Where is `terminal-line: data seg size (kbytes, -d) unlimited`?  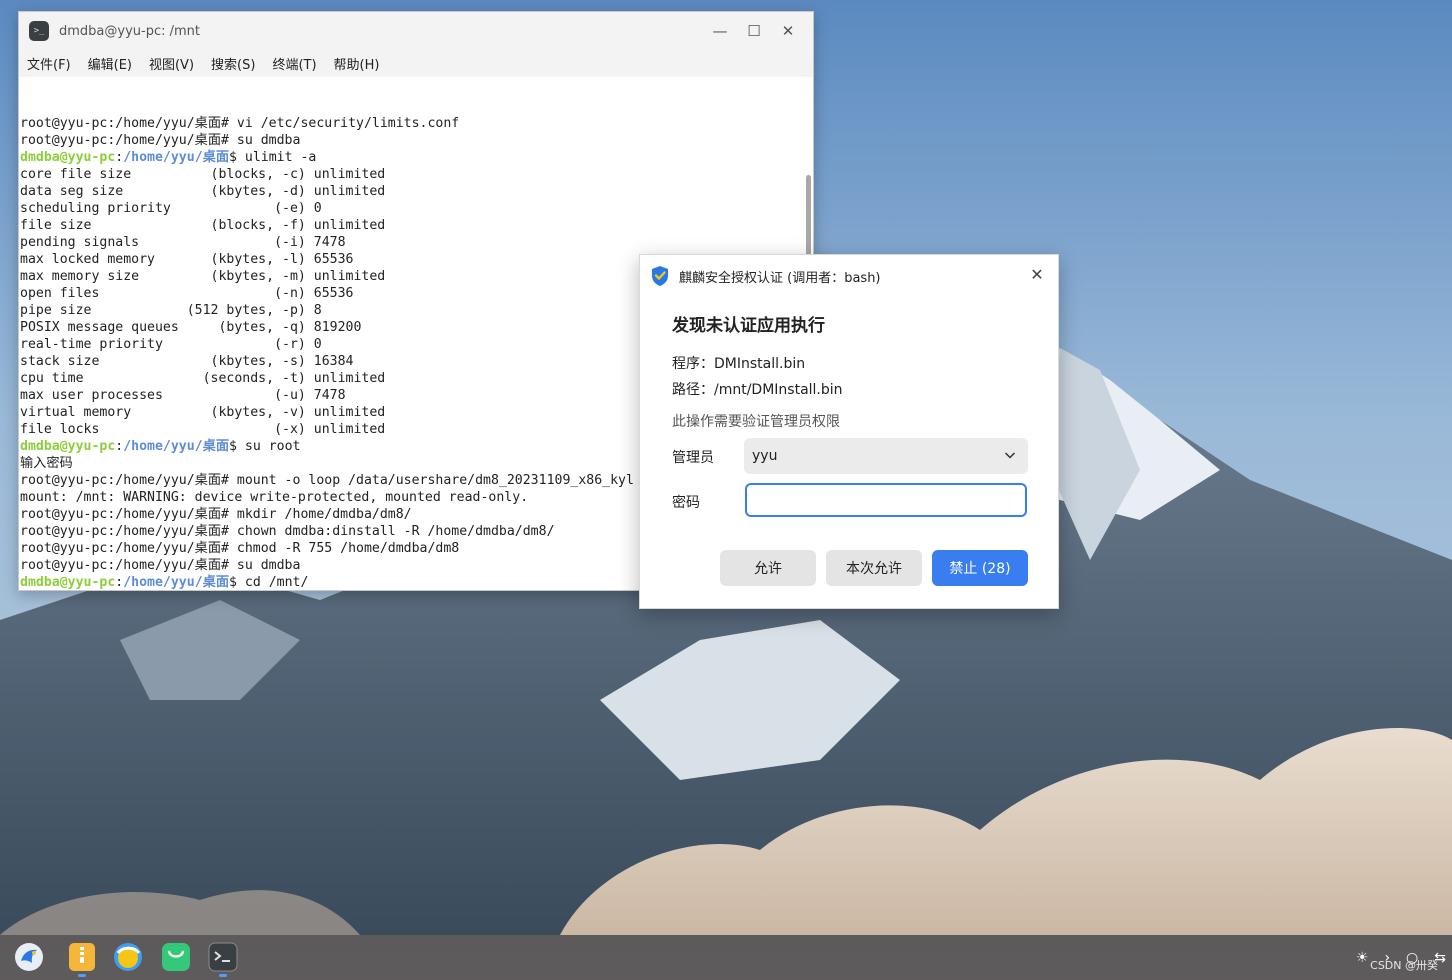
terminal-line: data seg size (kbytes, -d) unlimited is located at coordinates (203, 191).